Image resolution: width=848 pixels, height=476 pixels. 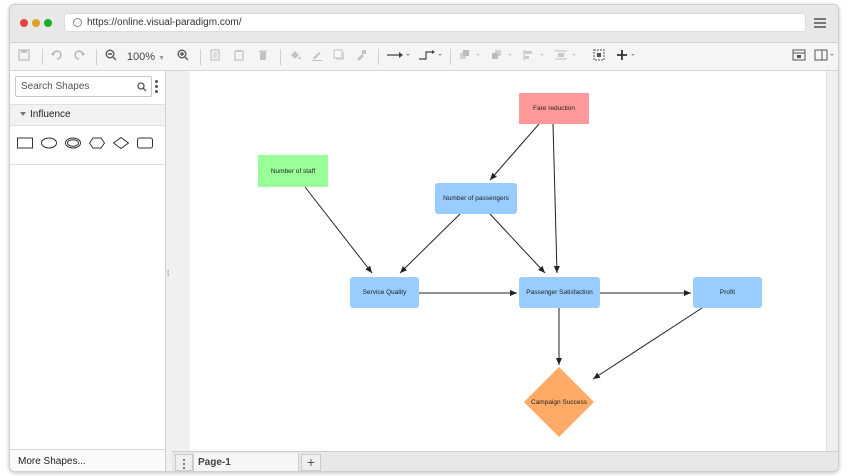 I want to click on plus-icon, so click(x=626, y=55).